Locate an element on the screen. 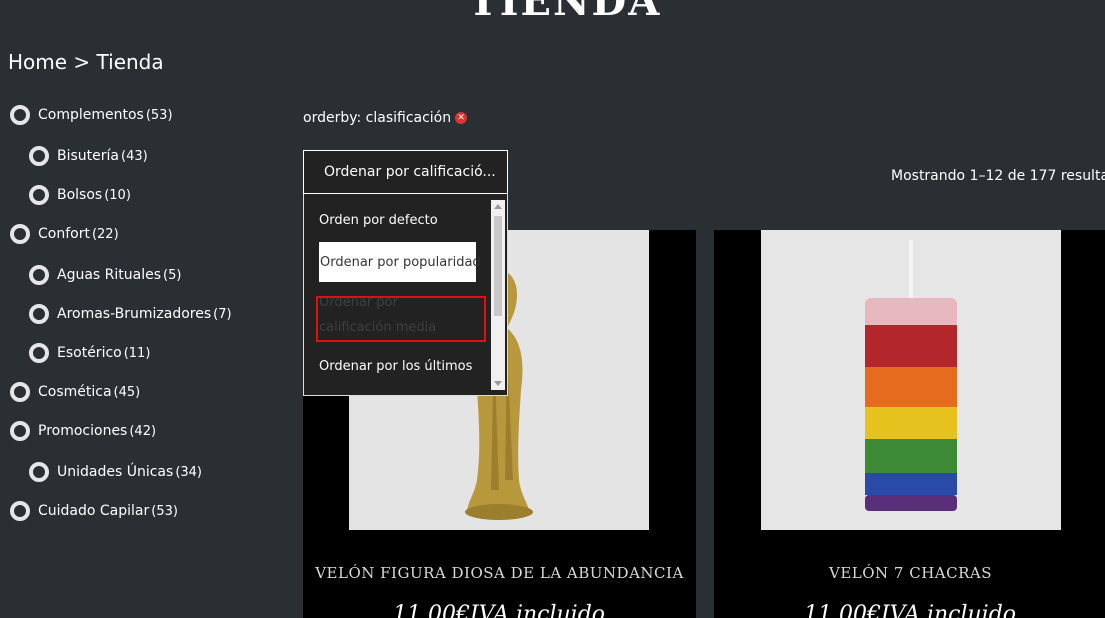 Image resolution: width=1105 pixels, height=618 pixels. product-title: VELÓN 7 CHACRAS is located at coordinates (909, 573).